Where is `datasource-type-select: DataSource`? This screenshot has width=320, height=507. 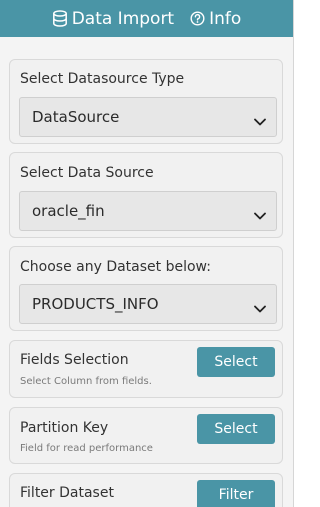 datasource-type-select: DataSource is located at coordinates (148, 117).